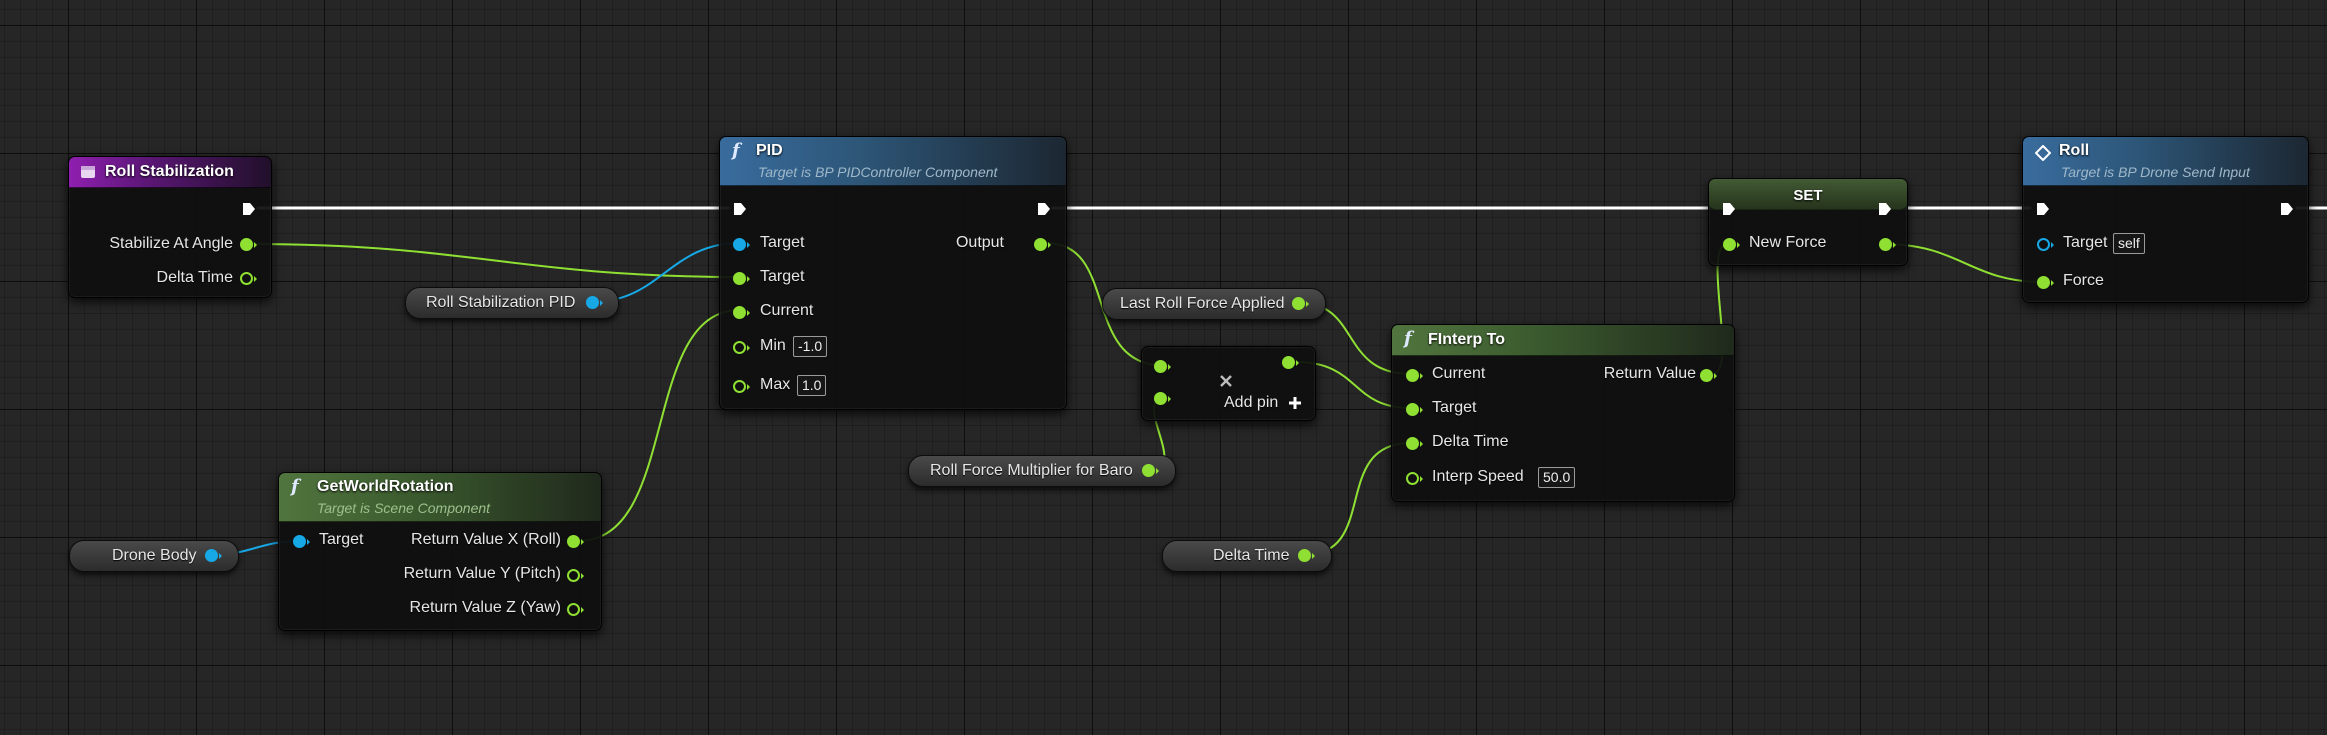  I want to click on max-value-field: 1.0, so click(812, 385).